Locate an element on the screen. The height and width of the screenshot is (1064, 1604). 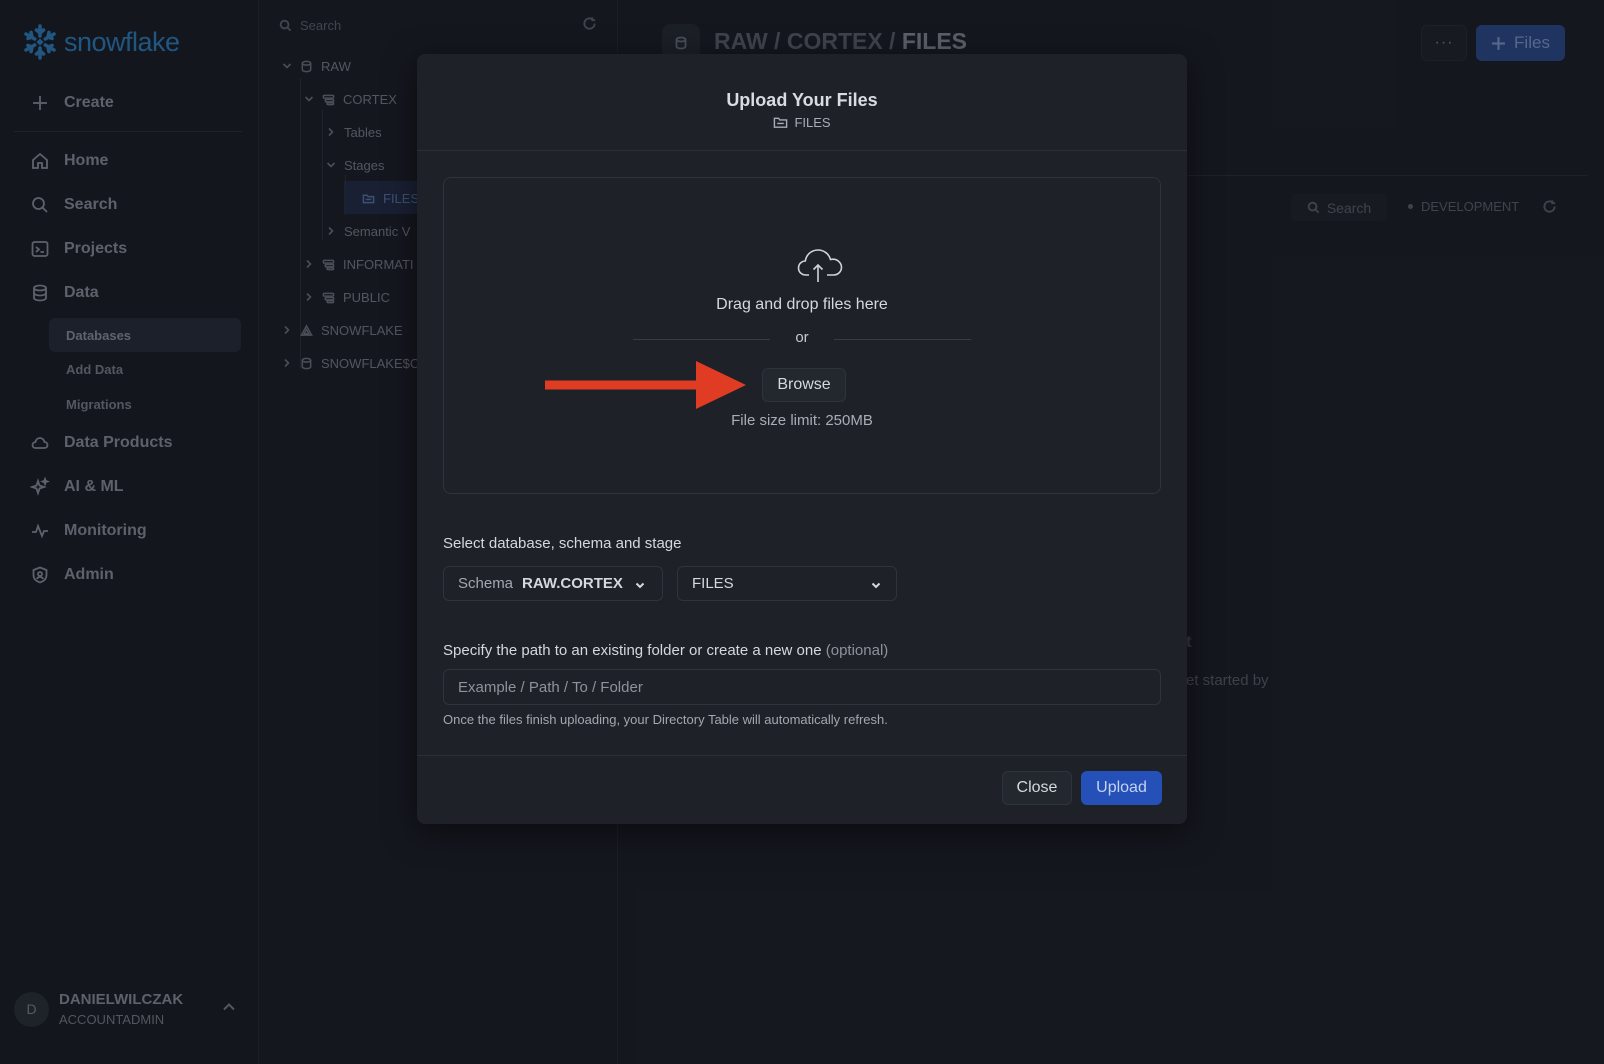
dialog-title: Upload Your Files is located at coordinates (802, 100).